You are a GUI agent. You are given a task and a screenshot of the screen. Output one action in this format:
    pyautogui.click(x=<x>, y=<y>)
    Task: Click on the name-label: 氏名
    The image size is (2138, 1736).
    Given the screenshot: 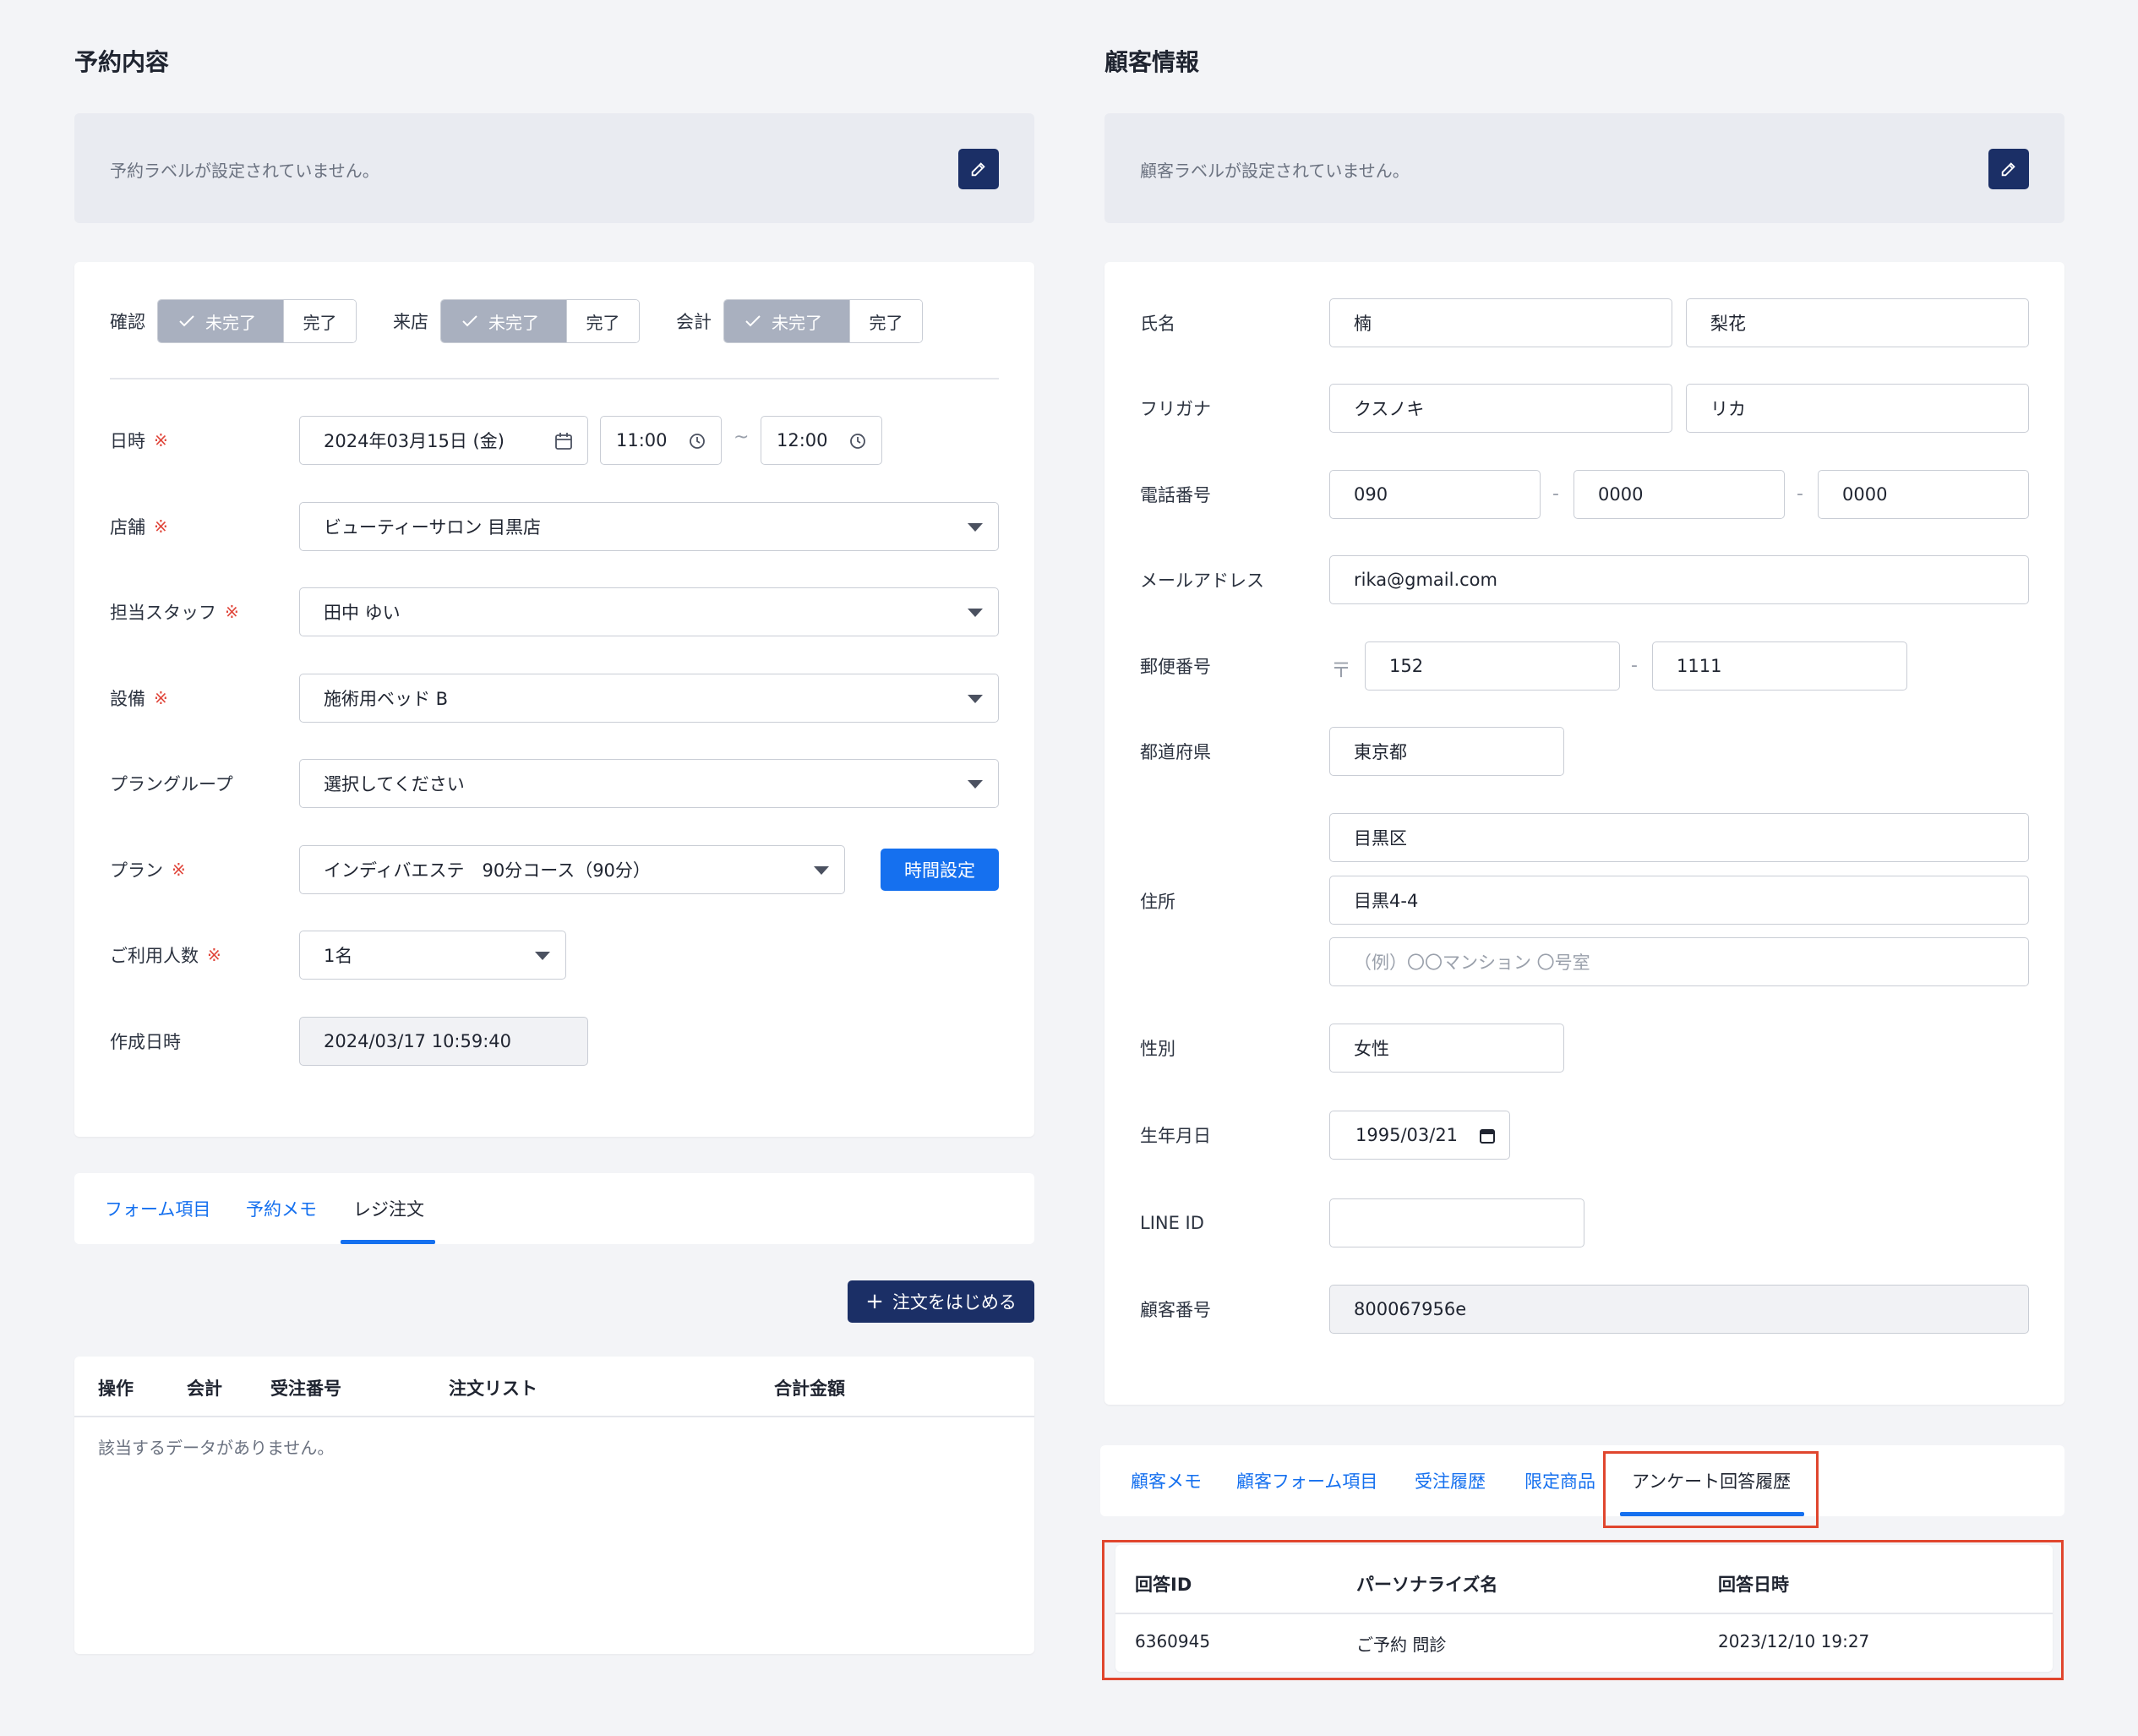 What is the action you would take?
    pyautogui.click(x=1157, y=324)
    